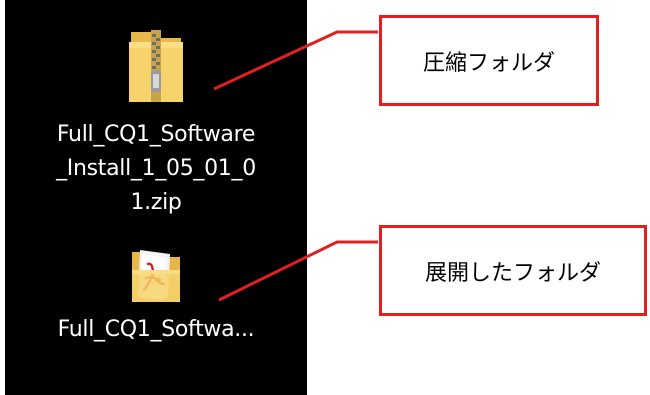 The width and height of the screenshot is (650, 395). I want to click on zip-folder-name-line-3: 1.zip, so click(156, 202).